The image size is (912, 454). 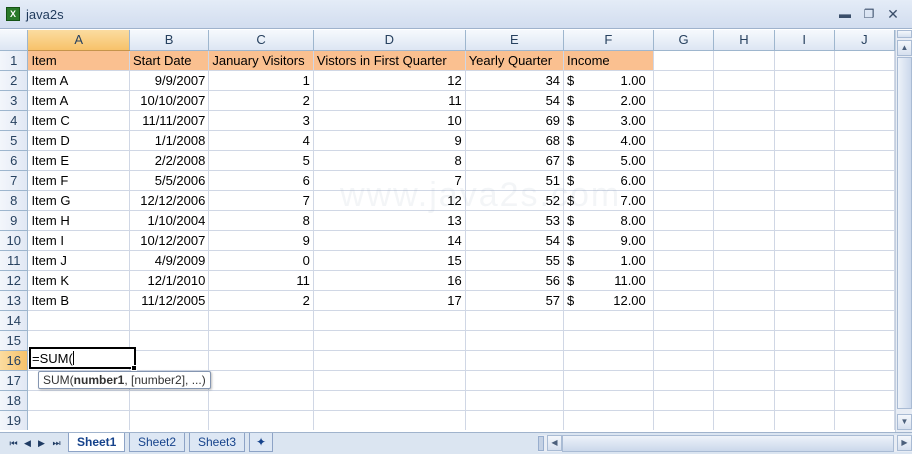 What do you see at coordinates (78, 140) in the screenshot?
I see `cell: Item D` at bounding box center [78, 140].